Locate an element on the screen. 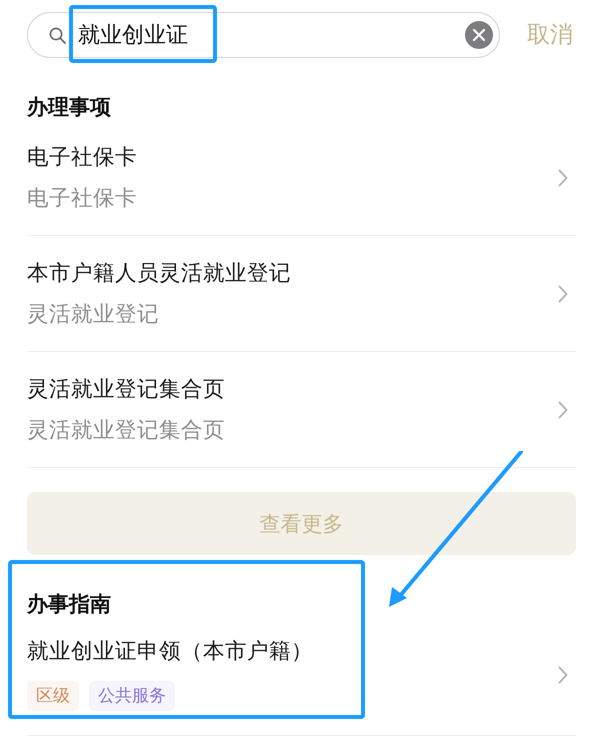 The width and height of the screenshot is (602, 738). item-subtitle: 灵活就业登记集合页 is located at coordinates (126, 430).